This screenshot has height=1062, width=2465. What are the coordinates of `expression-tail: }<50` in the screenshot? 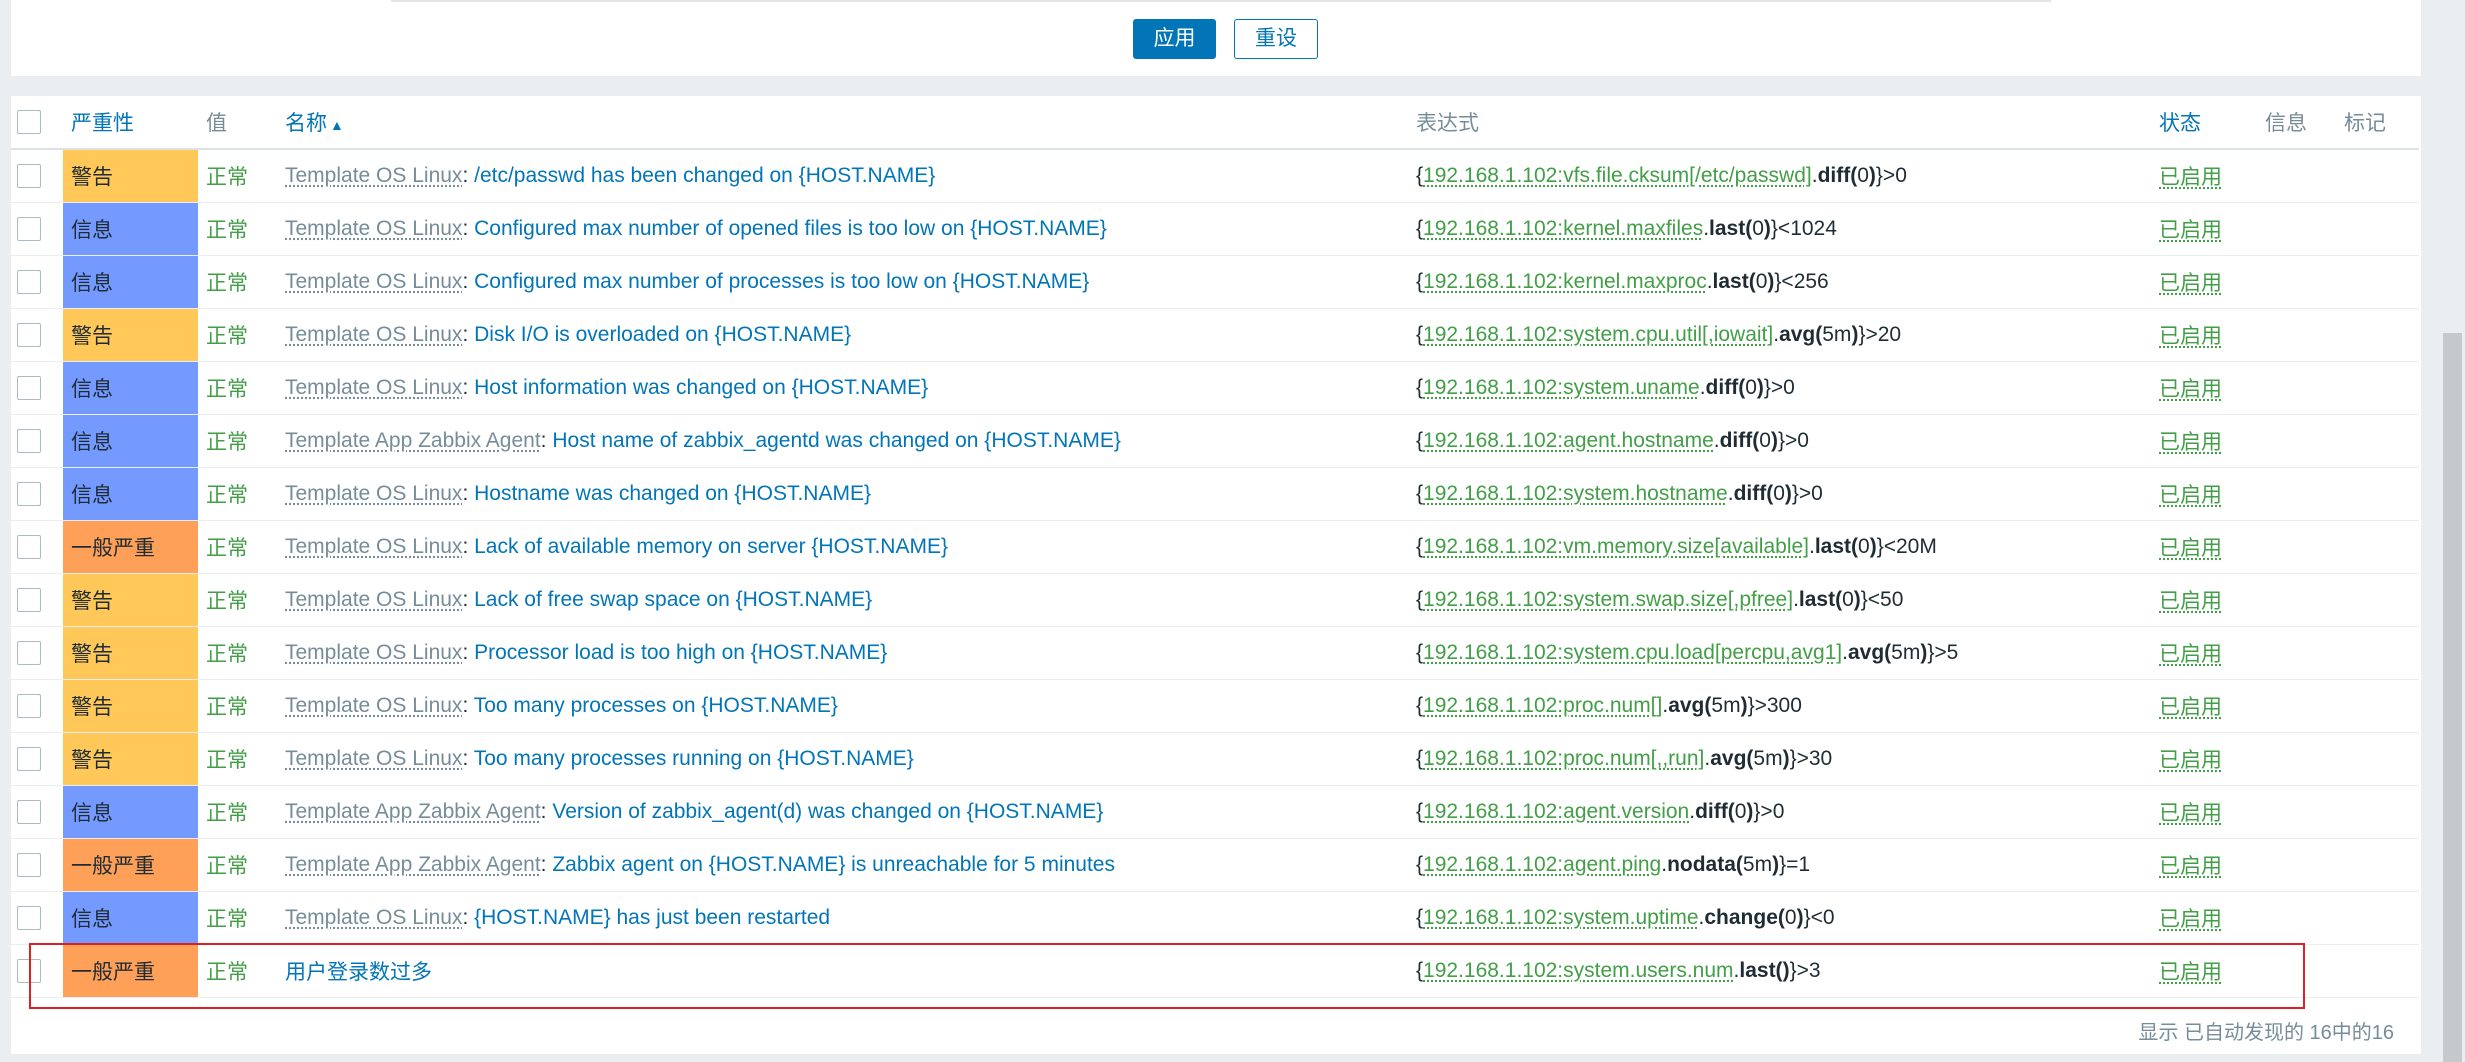 It's located at (1882, 599).